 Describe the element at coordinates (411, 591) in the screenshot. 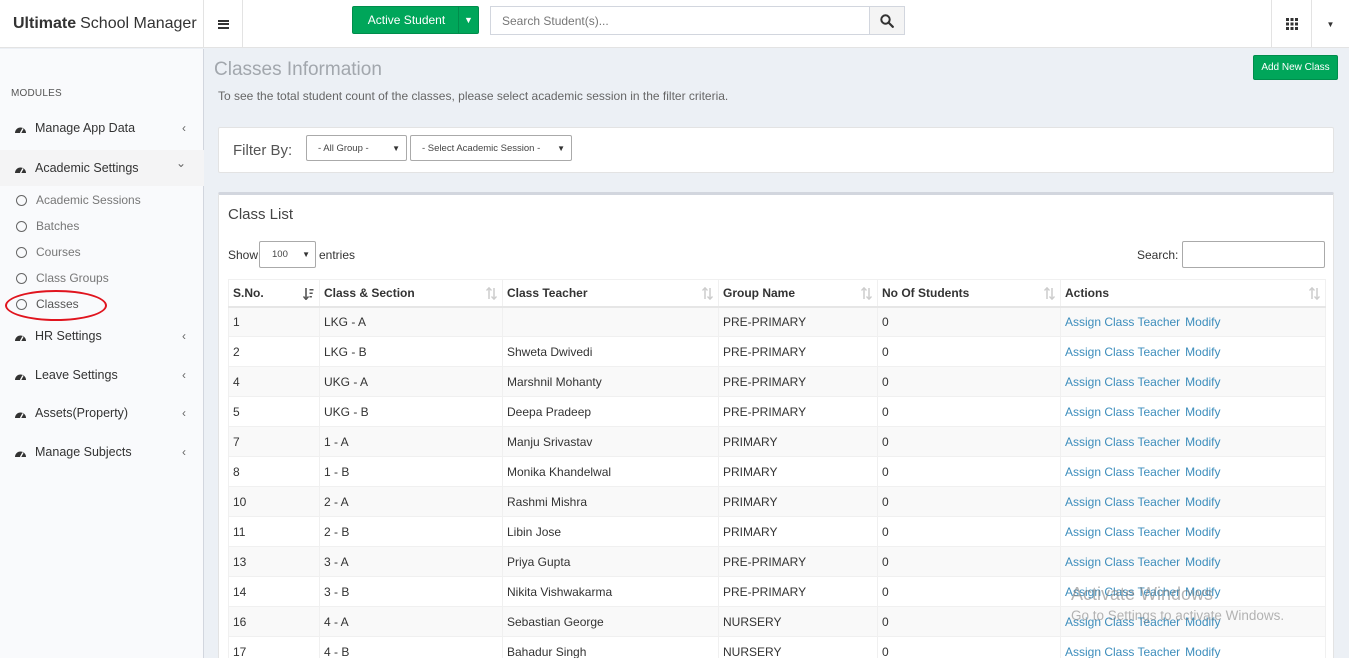

I see `cell-class-section: 3 - B` at that location.